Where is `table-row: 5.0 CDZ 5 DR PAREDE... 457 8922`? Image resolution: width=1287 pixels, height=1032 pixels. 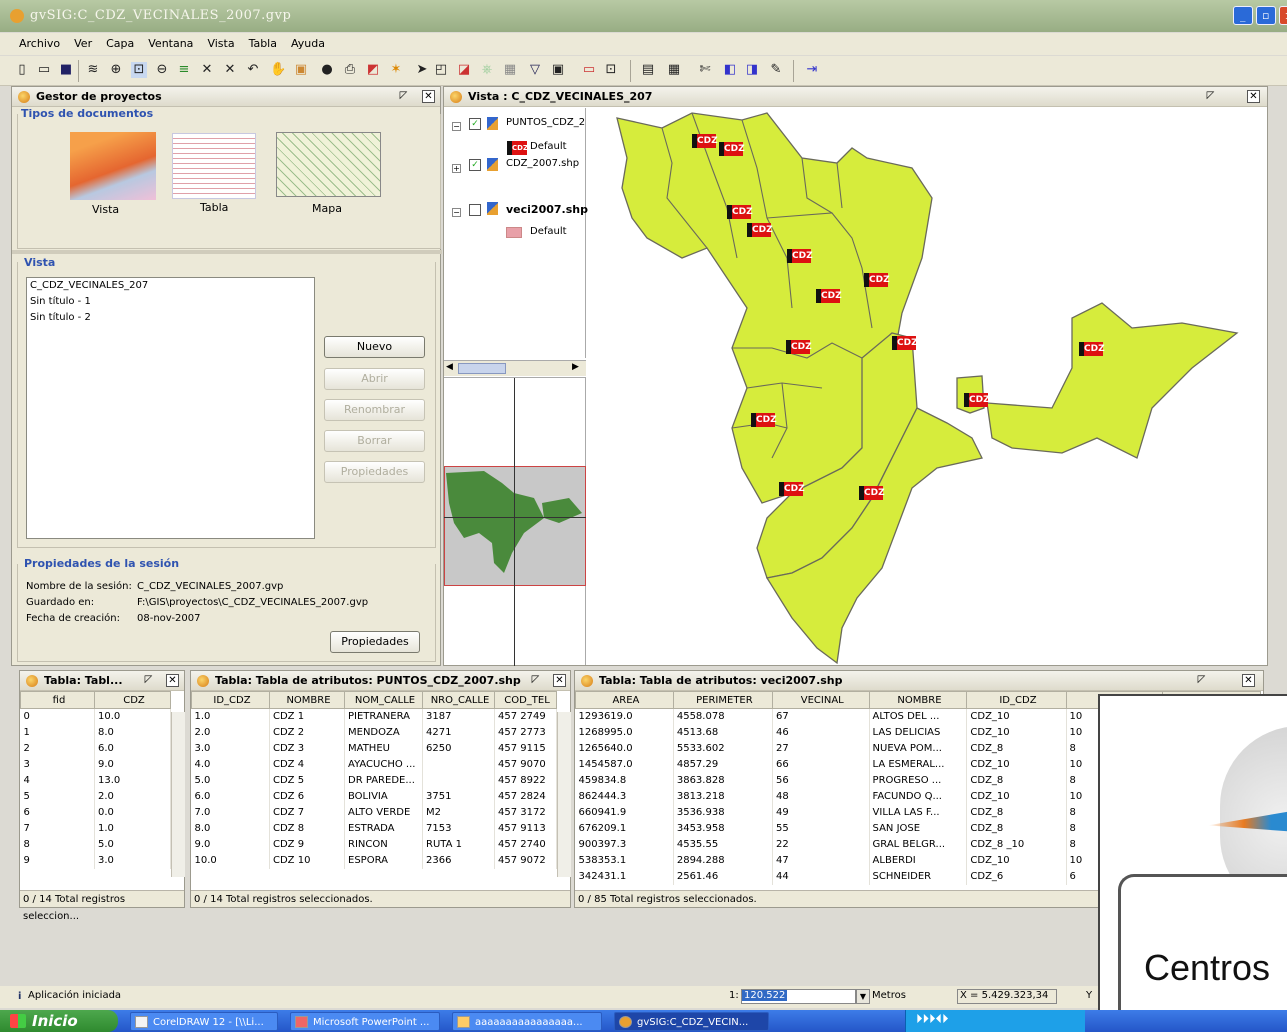 table-row: 5.0 CDZ 5 DR PAREDE... 457 8922 is located at coordinates (374, 780).